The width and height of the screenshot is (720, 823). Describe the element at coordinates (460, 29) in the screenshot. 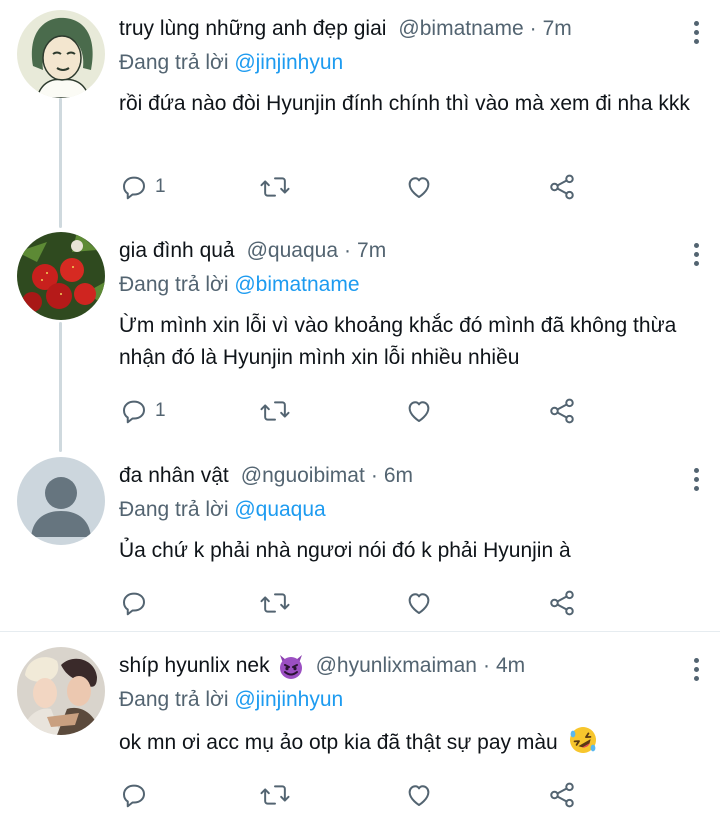

I see `user-handle: @bimatname` at that location.